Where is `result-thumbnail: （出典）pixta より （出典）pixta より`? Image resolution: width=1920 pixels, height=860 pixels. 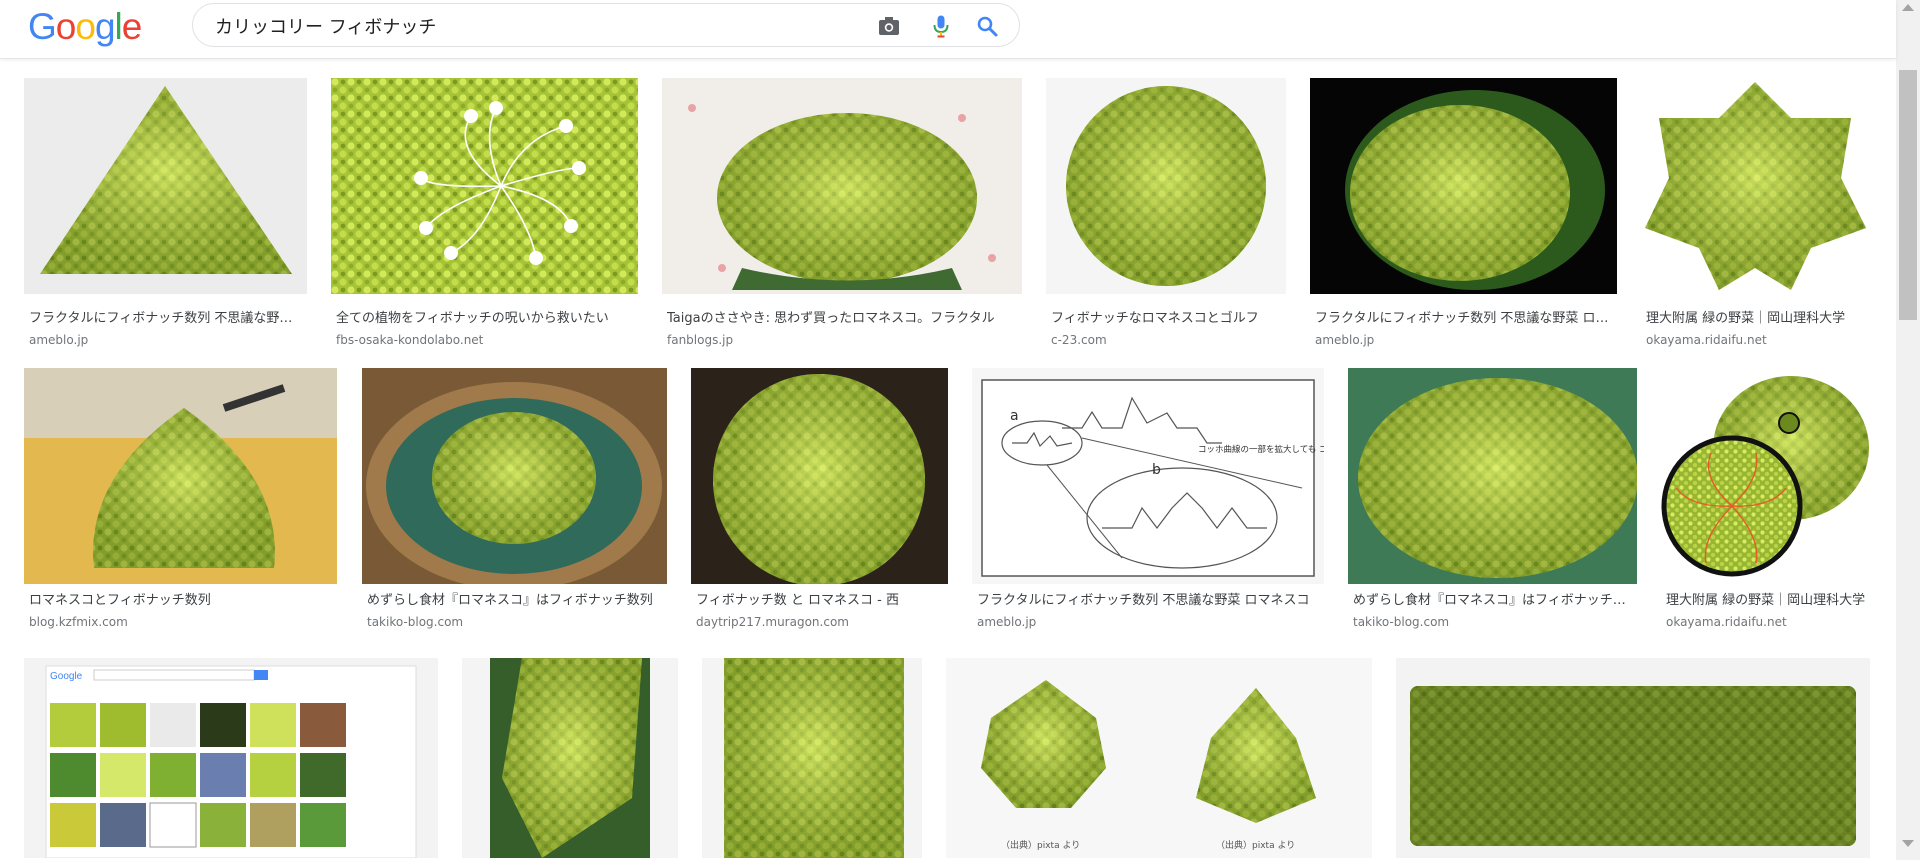
result-thumbnail: （出典）pixta より （出典）pixta より is located at coordinates (1159, 758).